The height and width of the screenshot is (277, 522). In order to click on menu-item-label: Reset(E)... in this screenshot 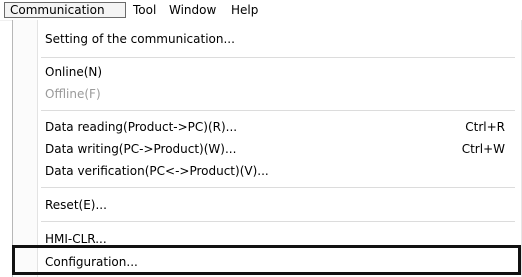, I will do `click(76, 205)`.